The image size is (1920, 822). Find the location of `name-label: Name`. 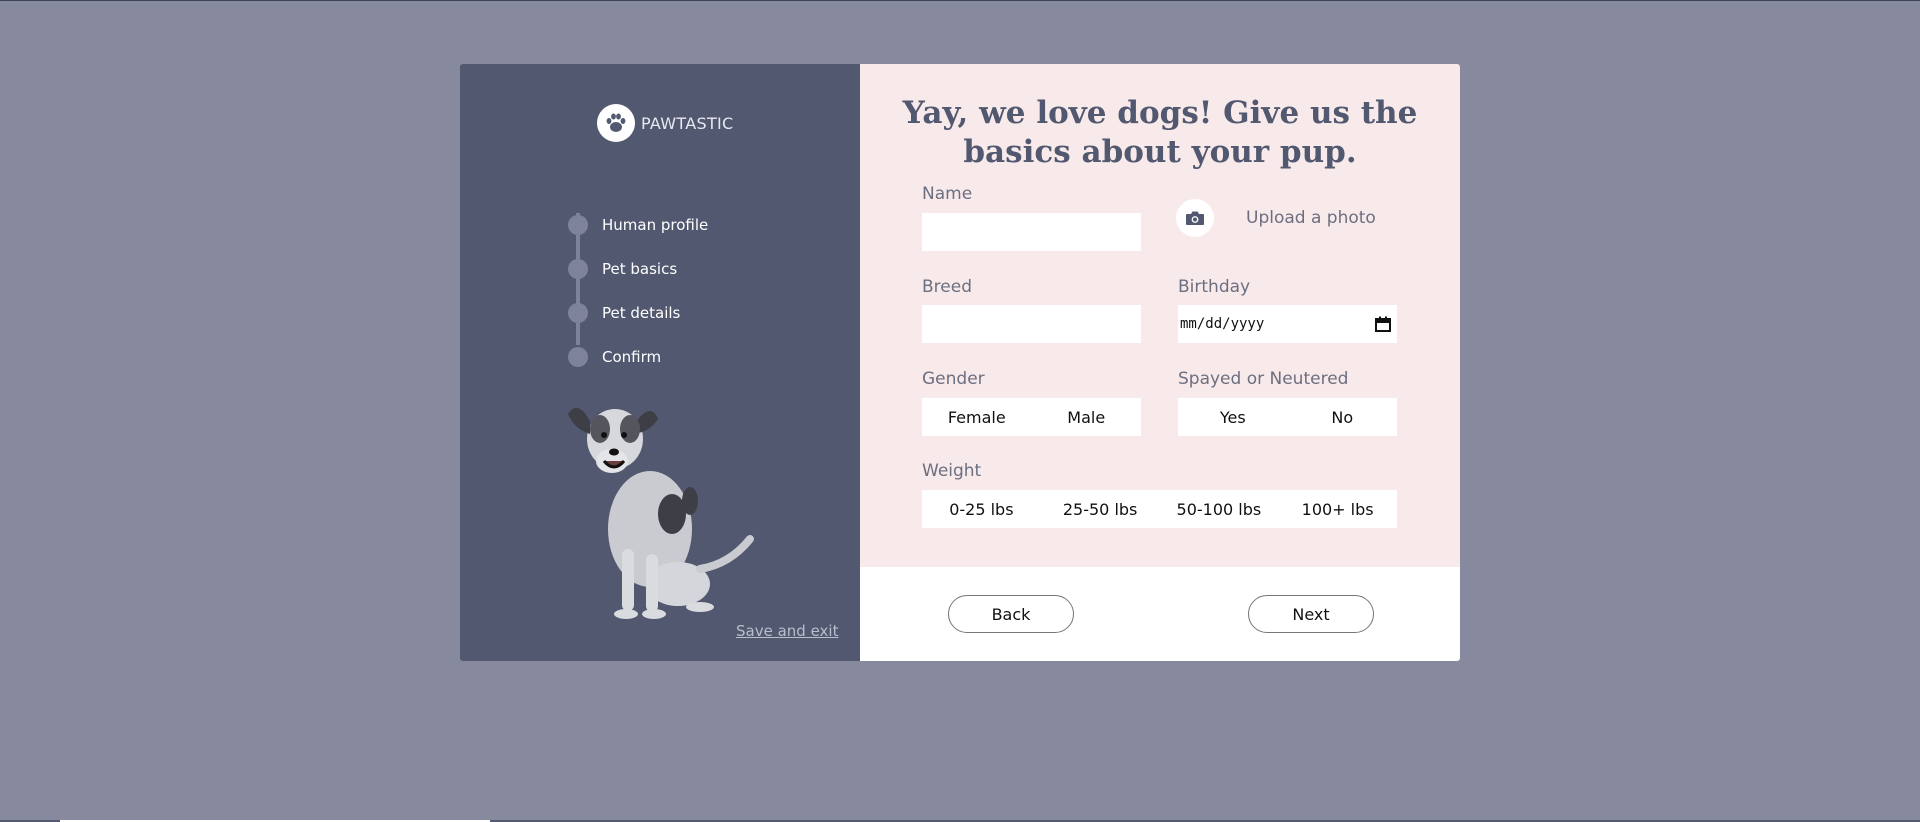

name-label: Name is located at coordinates (947, 194).